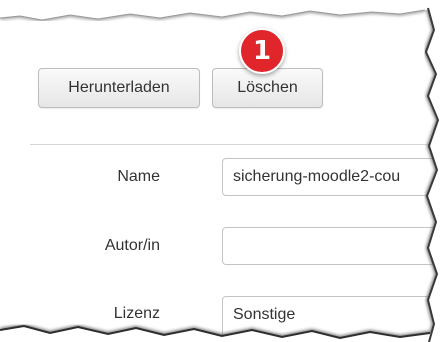 The height and width of the screenshot is (342, 448). I want to click on author-field, so click(335, 246).